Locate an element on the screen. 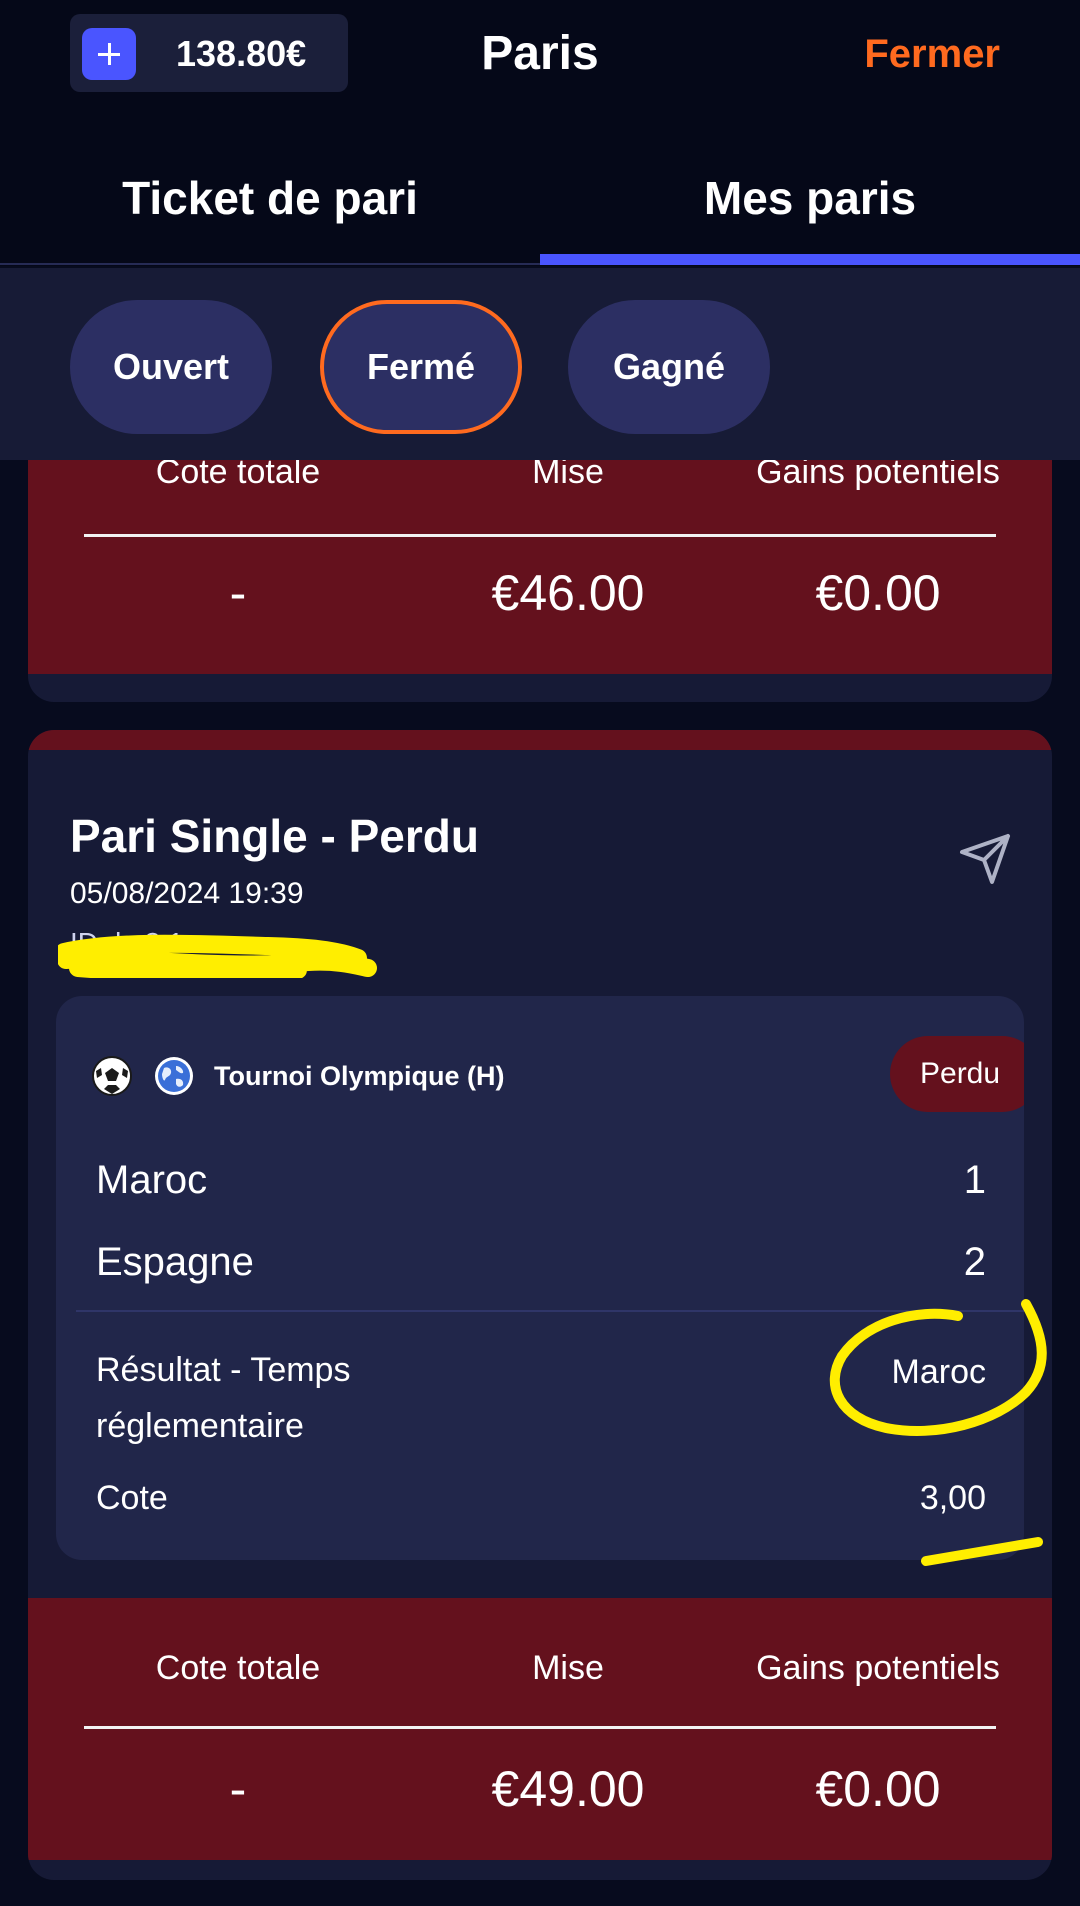 The image size is (1080, 1906). score-away: 2 is located at coordinates (974, 1262).